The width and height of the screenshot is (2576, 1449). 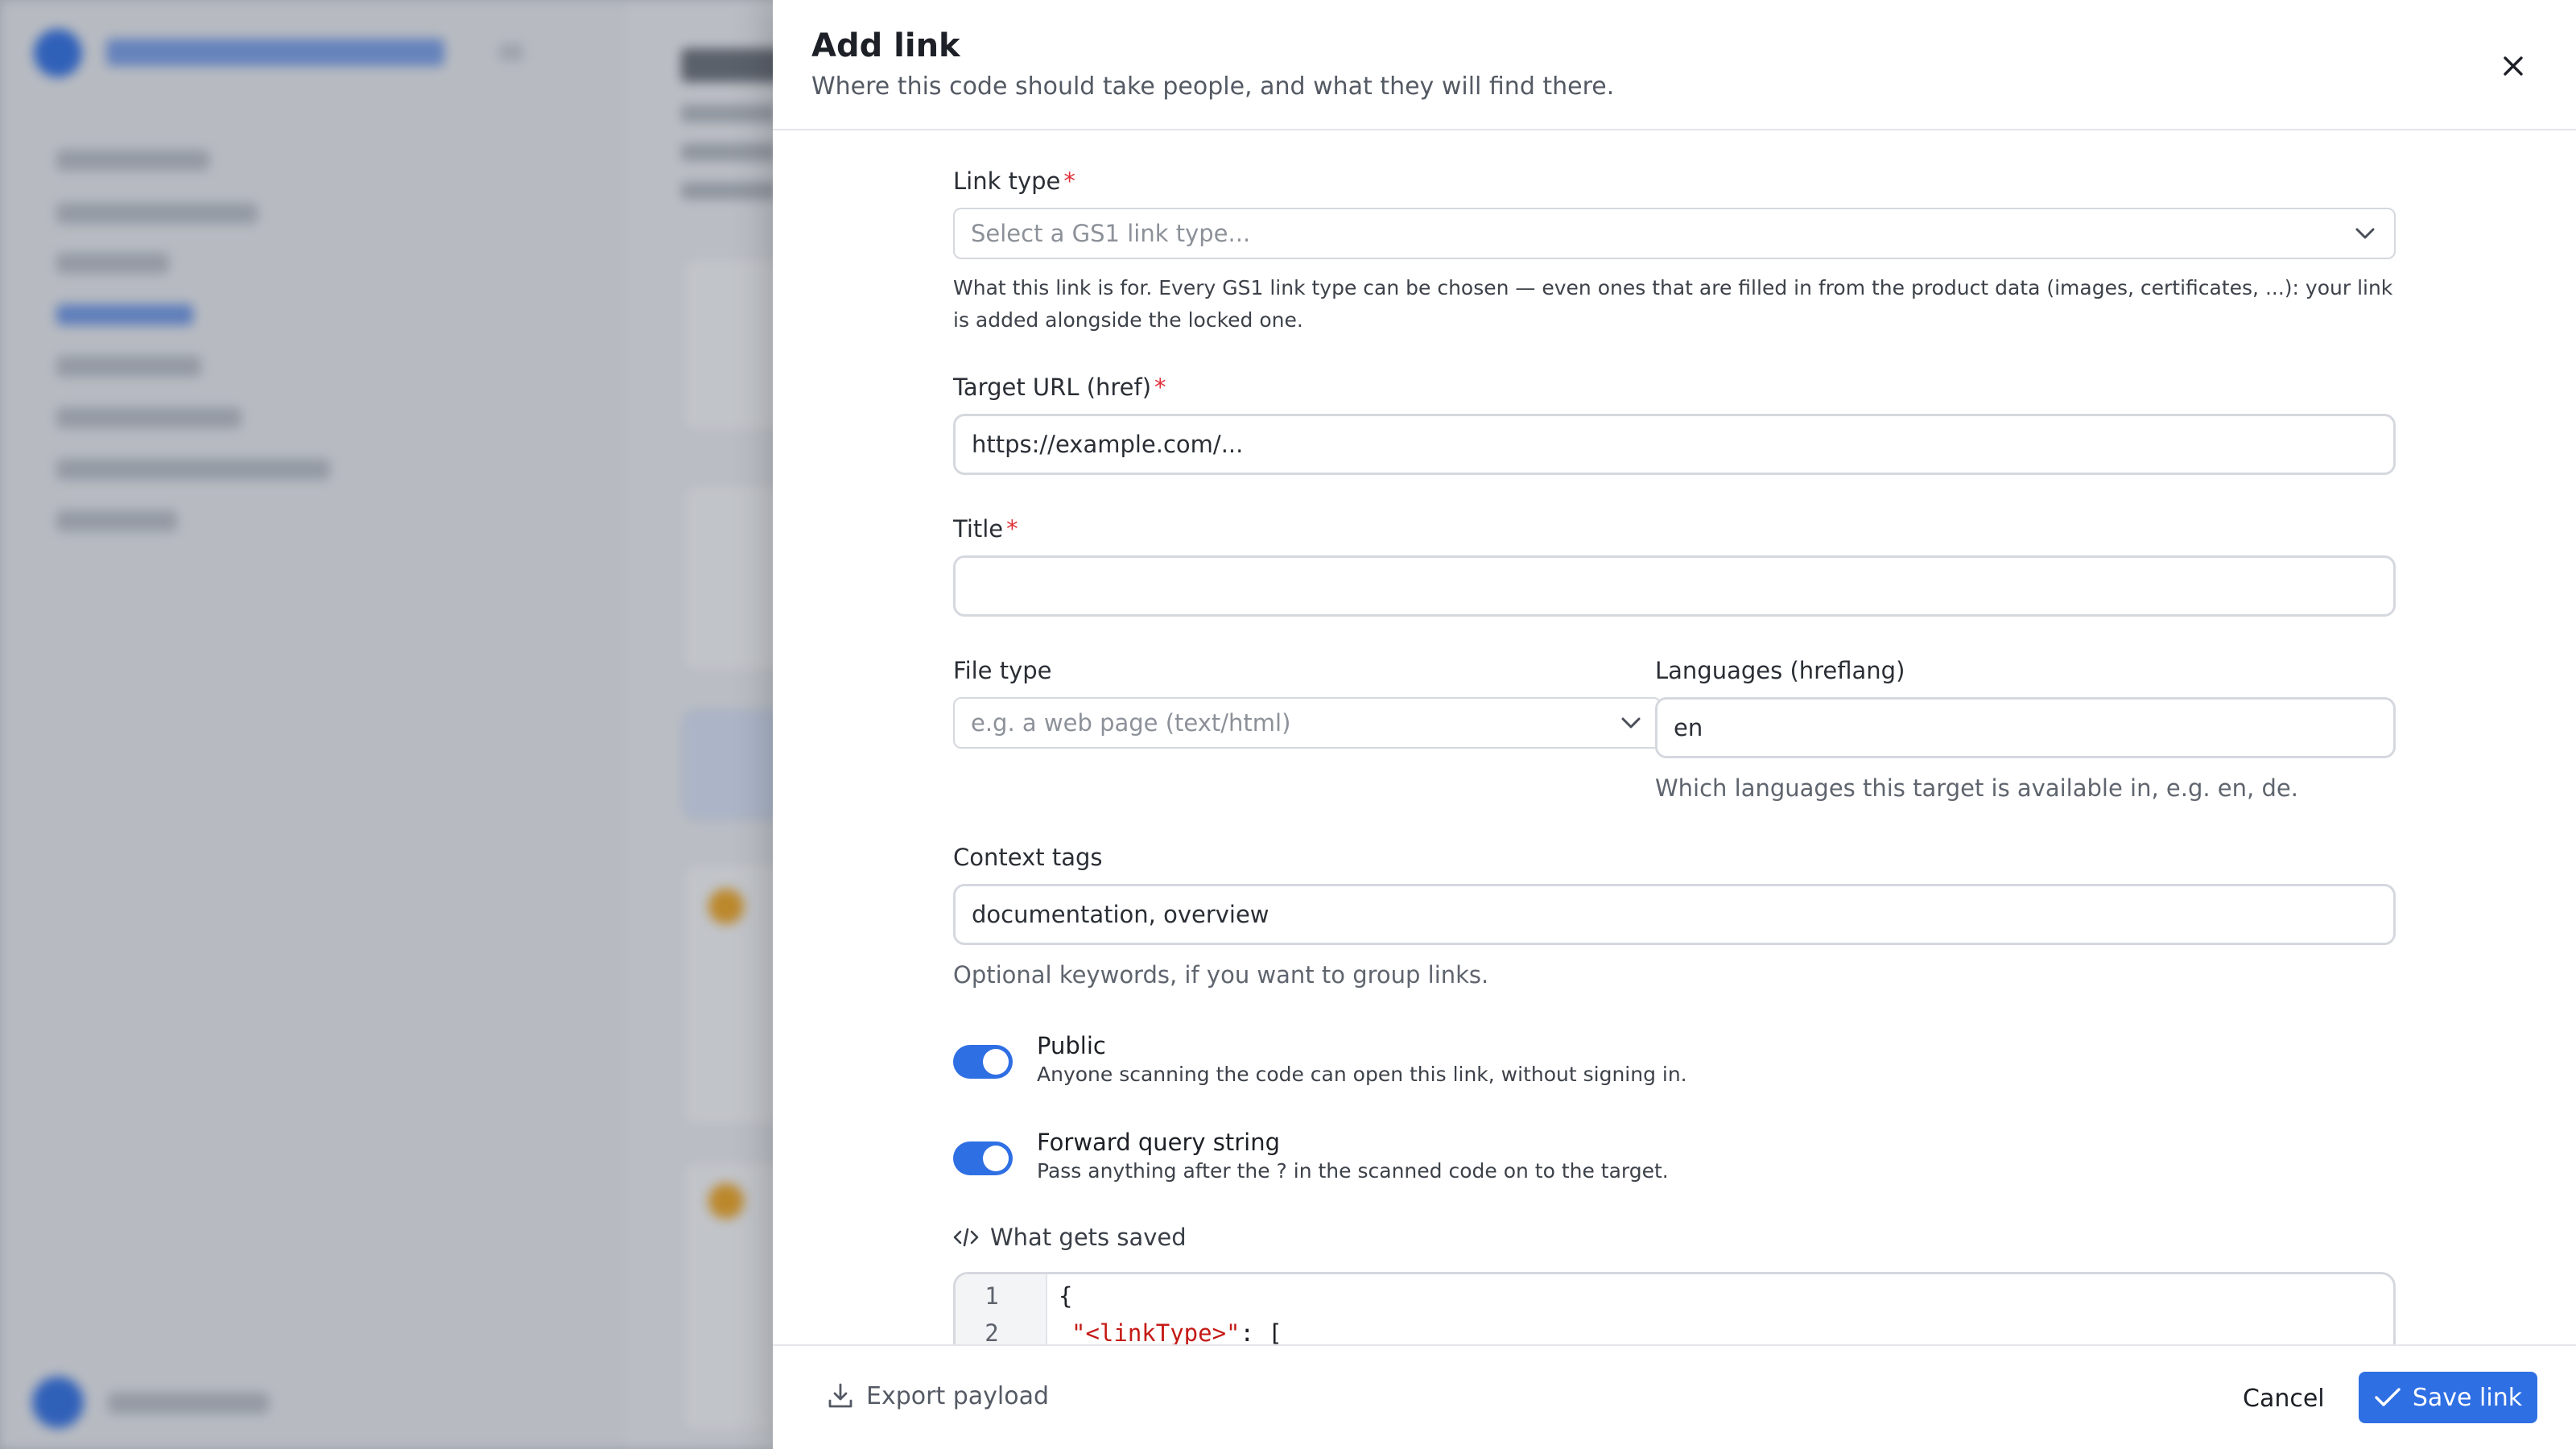 I want to click on context-tags-label: Context tags, so click(x=1028, y=857).